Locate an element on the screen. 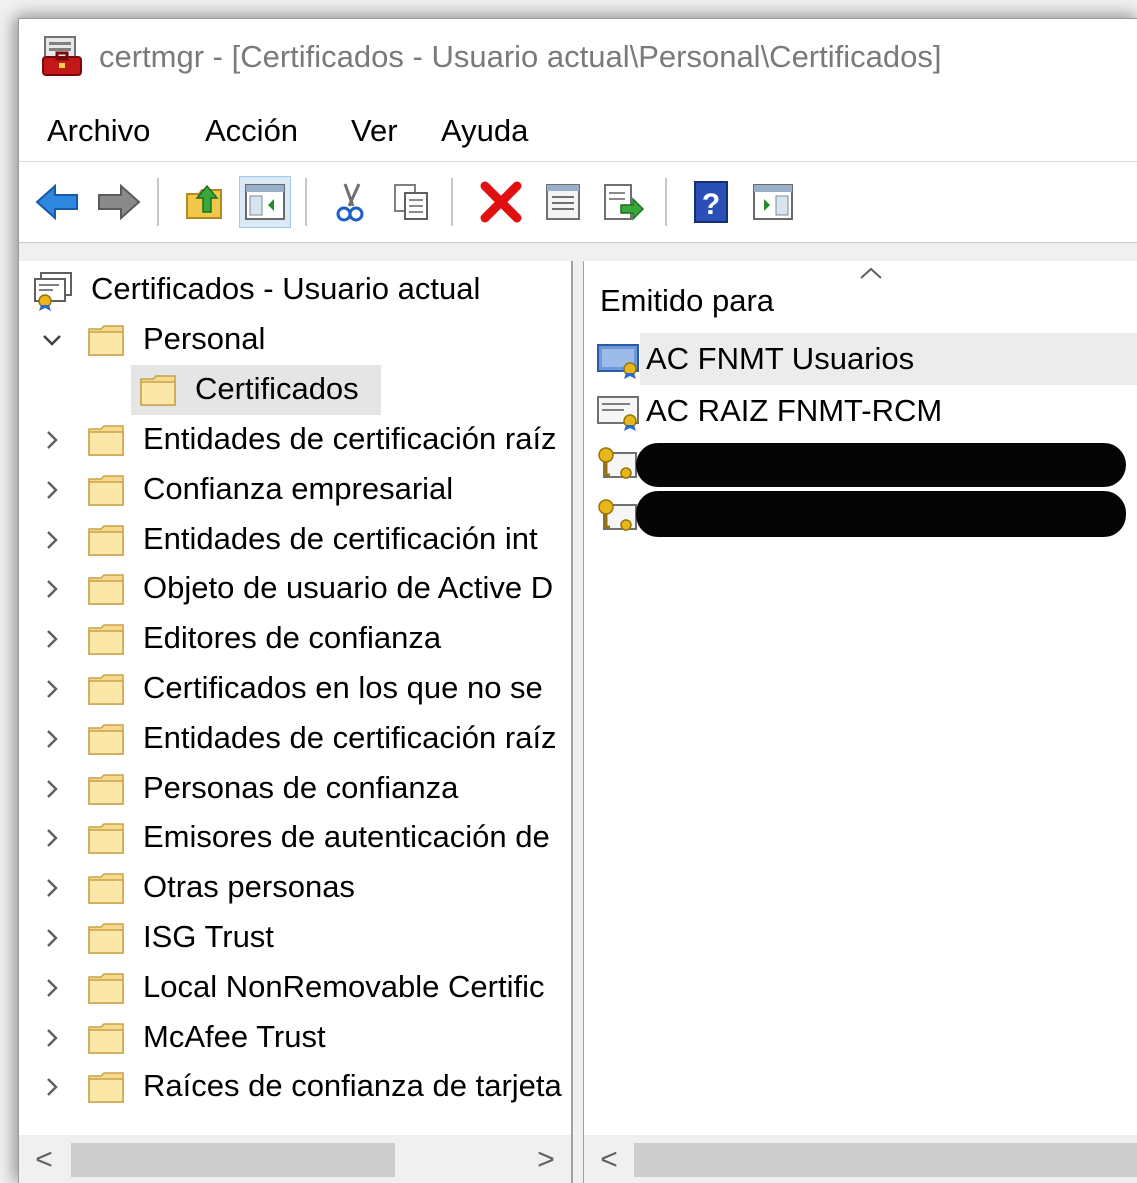 The width and height of the screenshot is (1137, 1183). tree-item-store: Personas de confianza is located at coordinates (295, 789).